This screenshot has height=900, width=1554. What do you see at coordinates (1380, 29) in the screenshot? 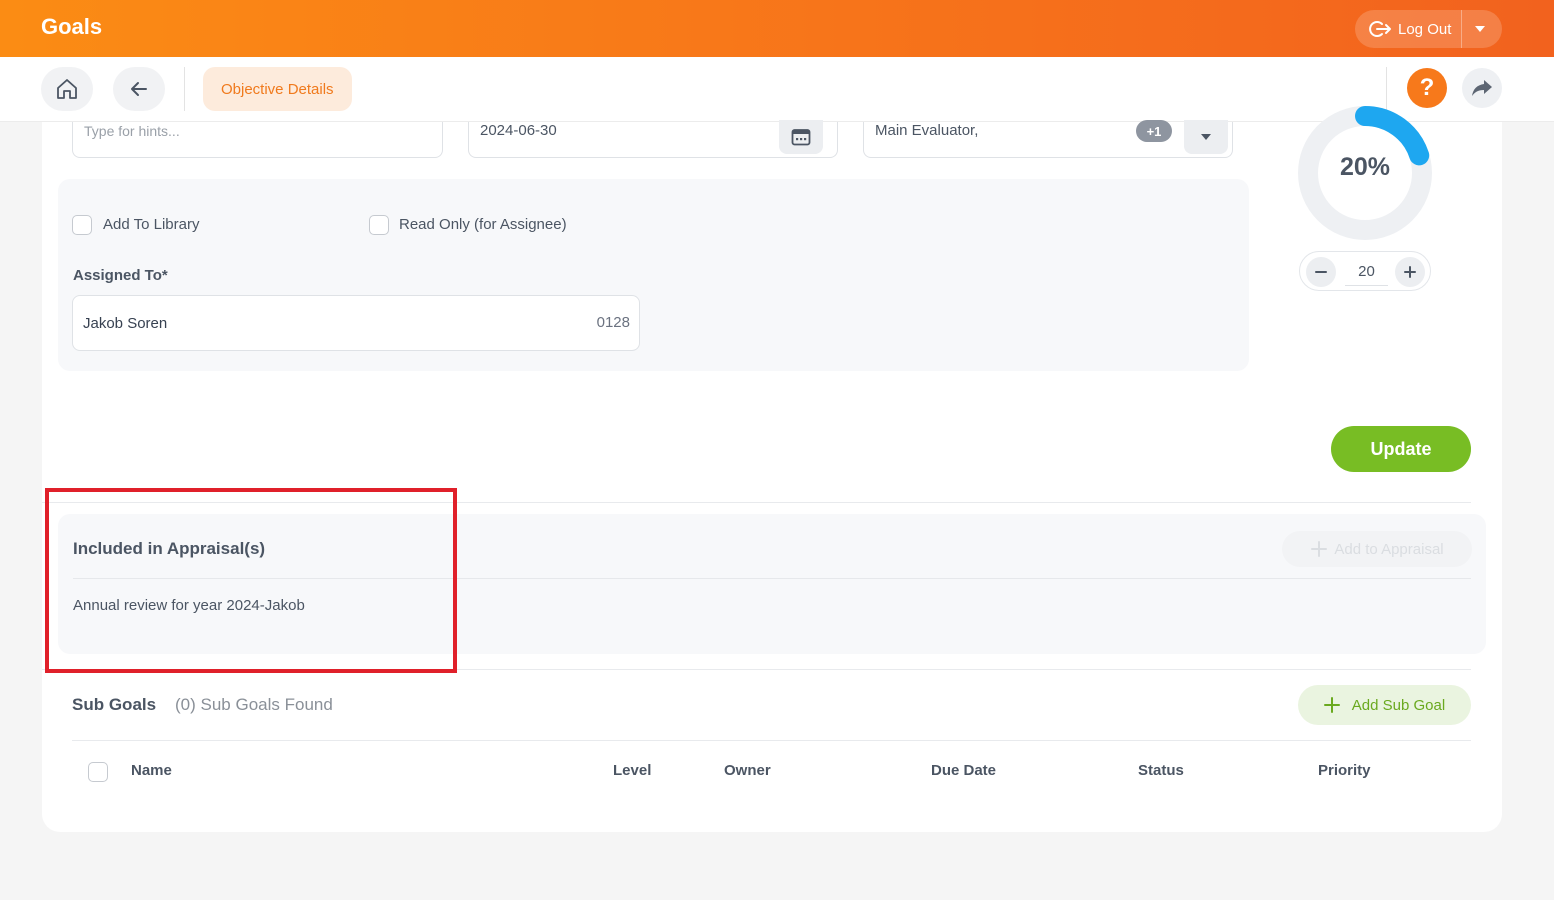
I see `logout-icon` at bounding box center [1380, 29].